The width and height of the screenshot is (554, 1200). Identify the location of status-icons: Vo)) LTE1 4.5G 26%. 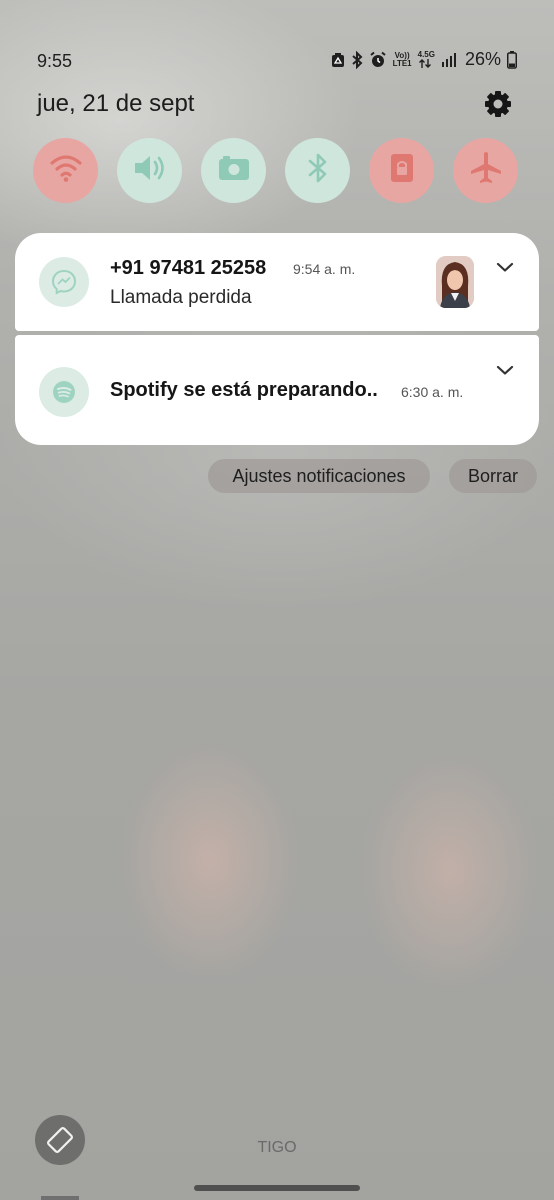
(424, 59).